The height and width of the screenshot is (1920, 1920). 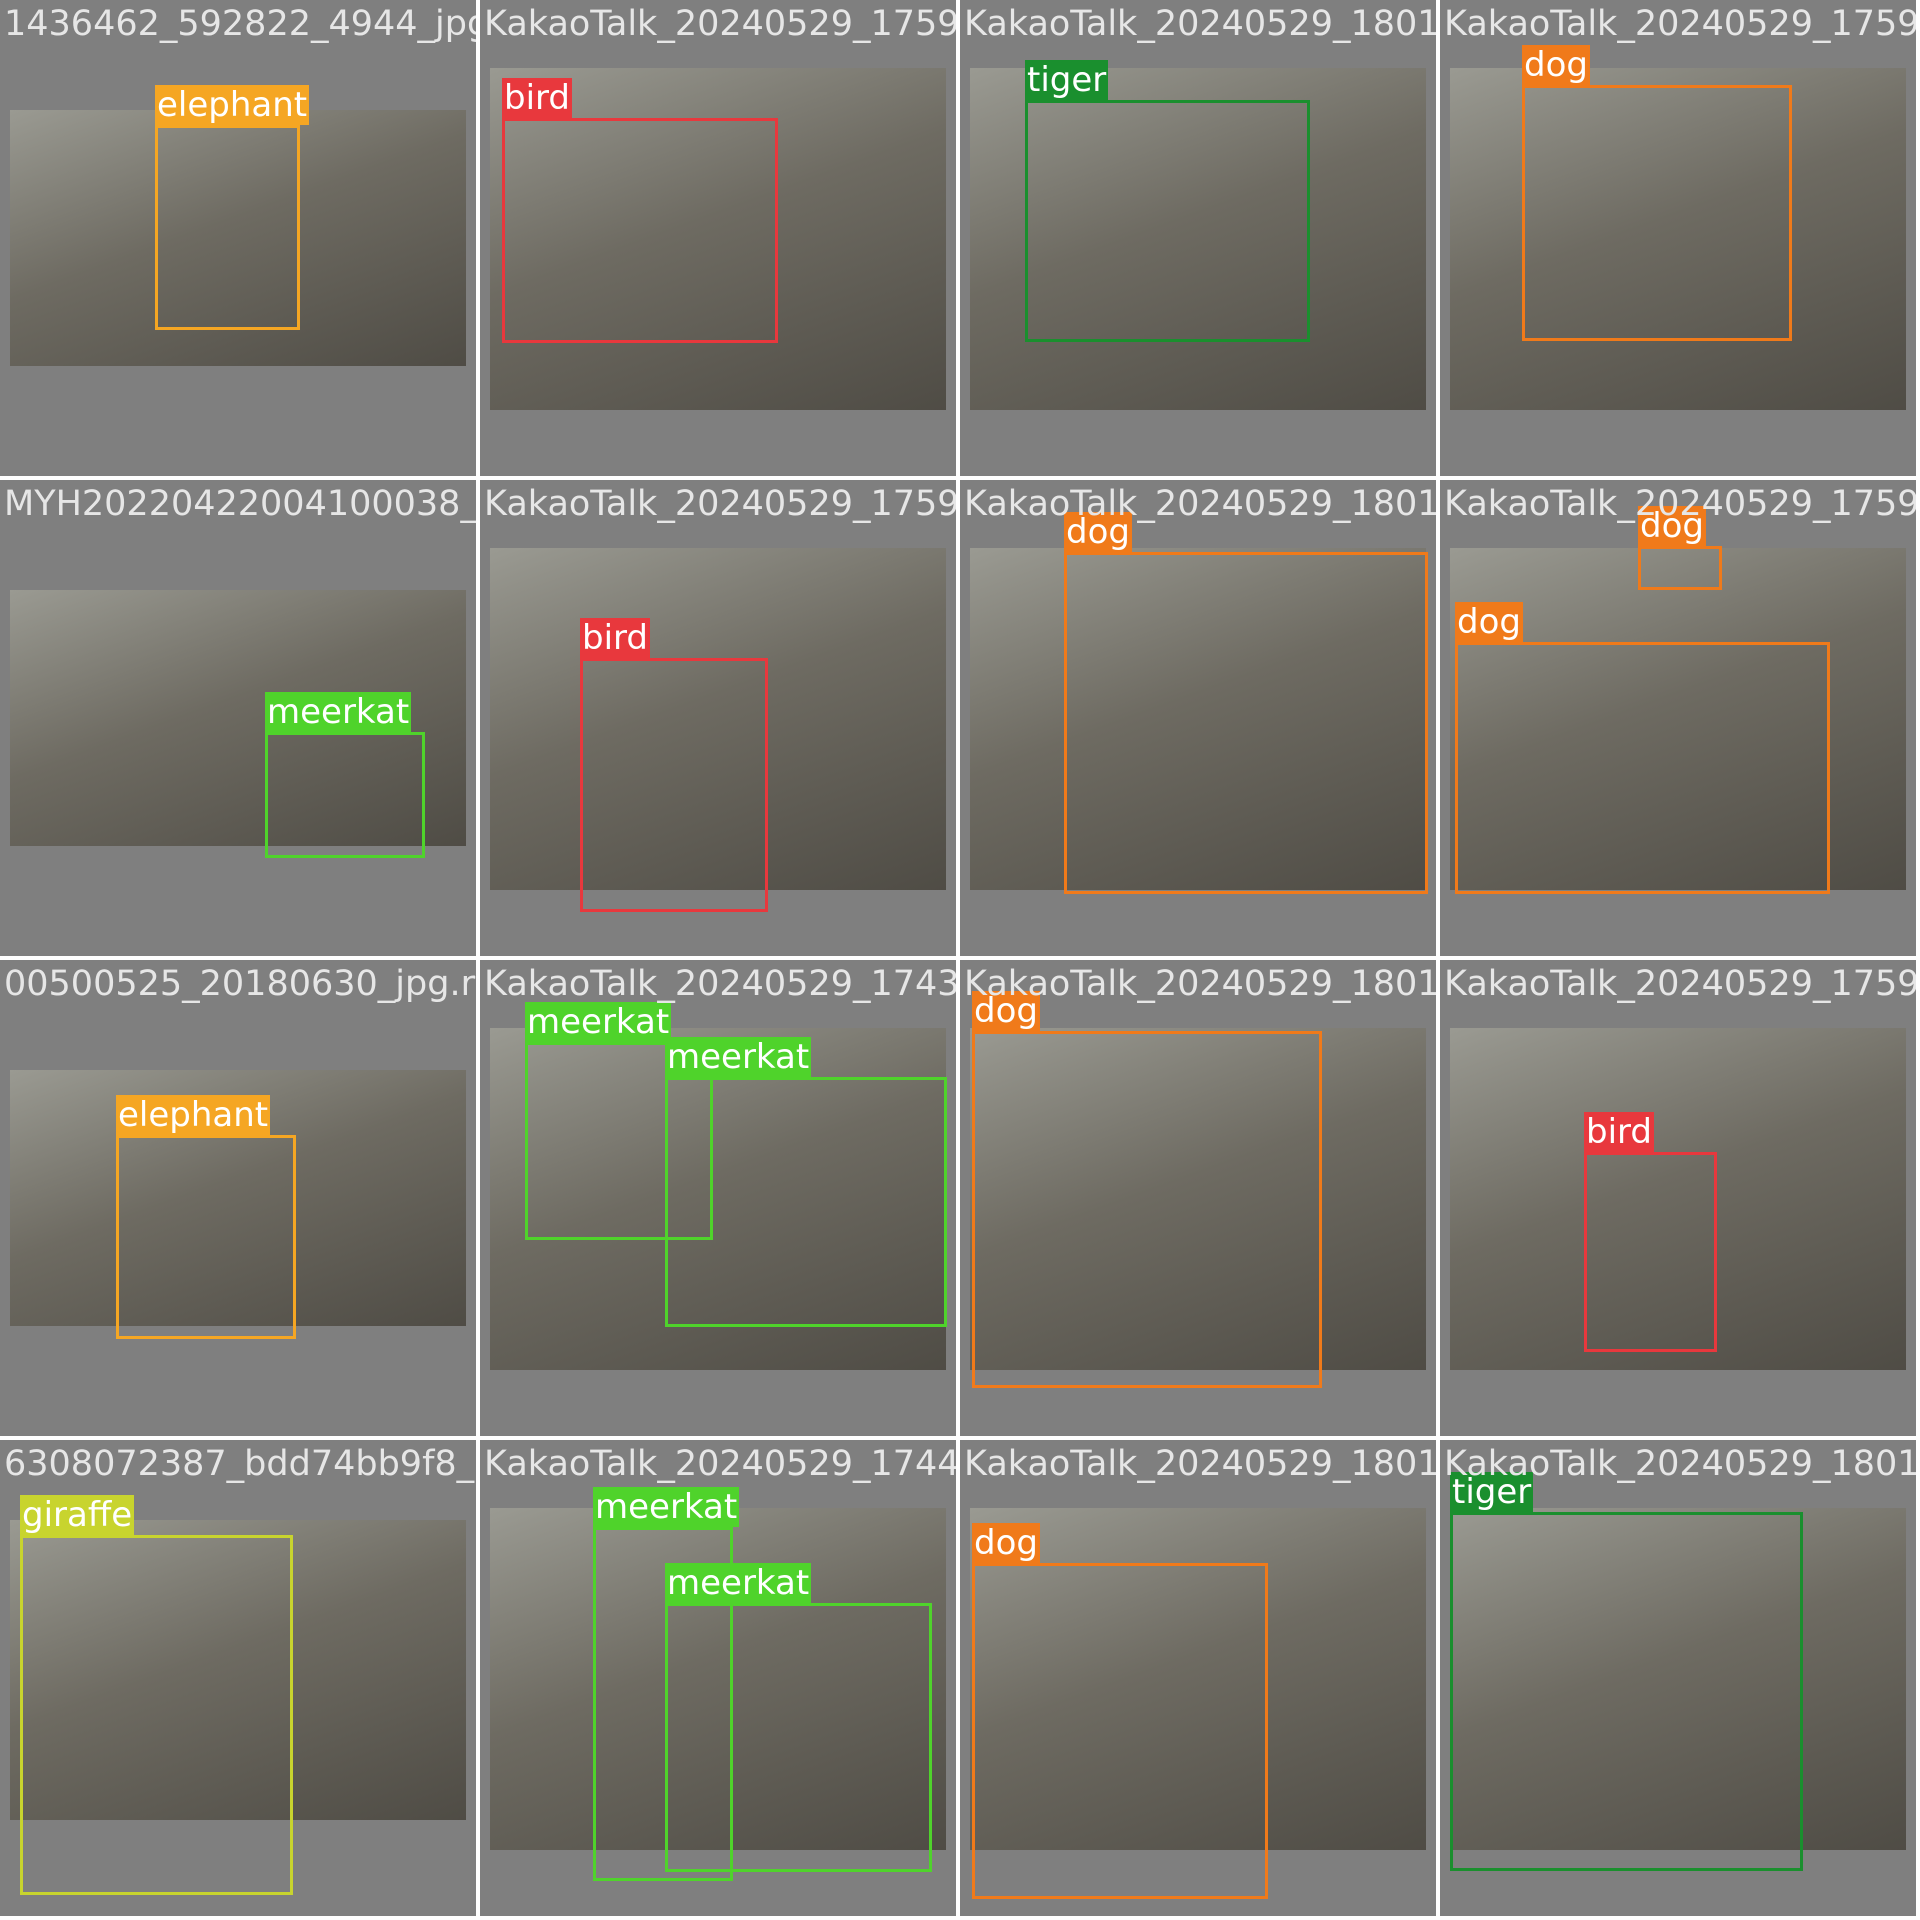 What do you see at coordinates (240, 24) in the screenshot?
I see `image-filename-caption: 1436462_592822_4944_jpg.rf.4c53` at bounding box center [240, 24].